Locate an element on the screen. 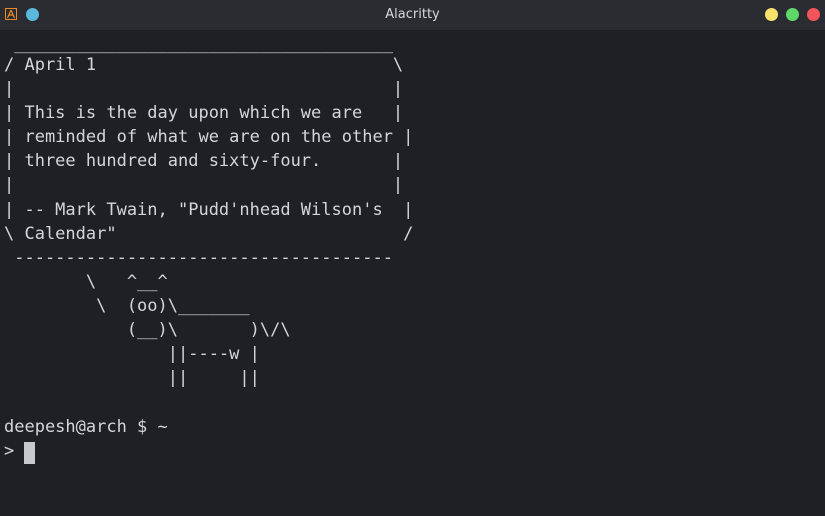 The image size is (825, 516). terminal-line: \ Calendar" / is located at coordinates (209, 234).